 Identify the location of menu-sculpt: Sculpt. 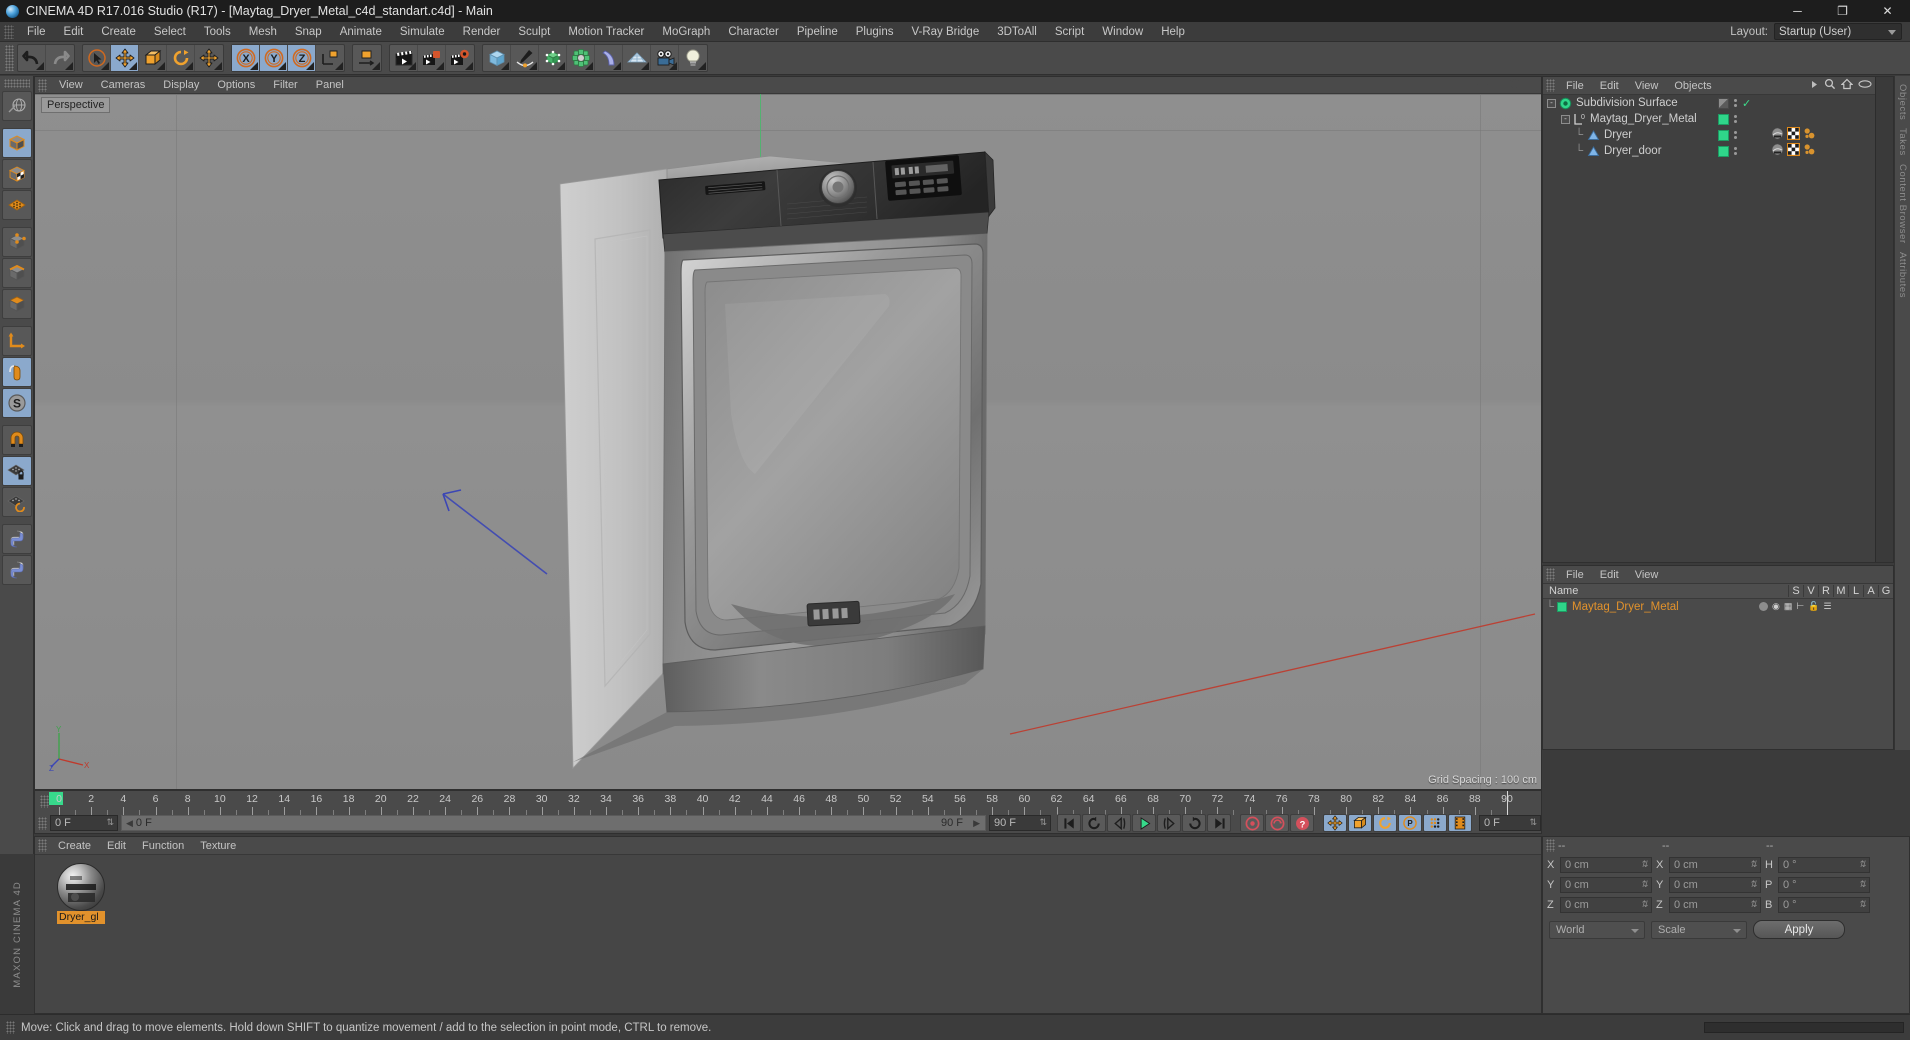
(534, 32).